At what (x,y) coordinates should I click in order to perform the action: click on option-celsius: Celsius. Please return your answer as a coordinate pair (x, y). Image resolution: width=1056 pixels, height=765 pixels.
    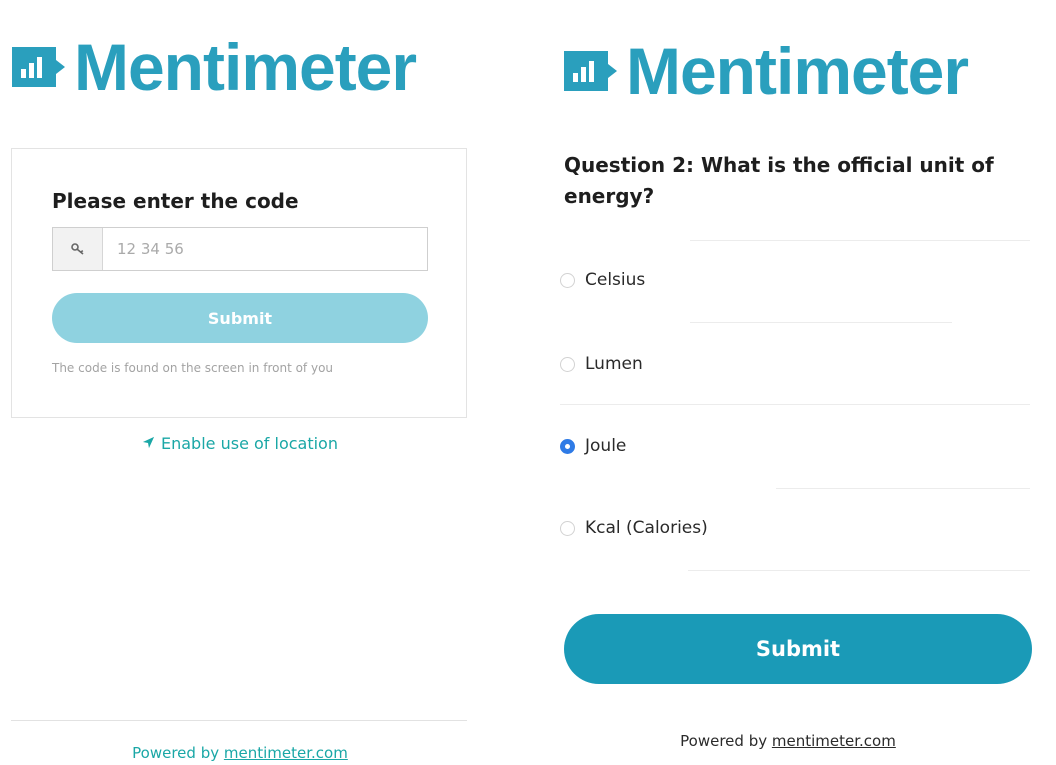
    Looking at the image, I should click on (602, 280).